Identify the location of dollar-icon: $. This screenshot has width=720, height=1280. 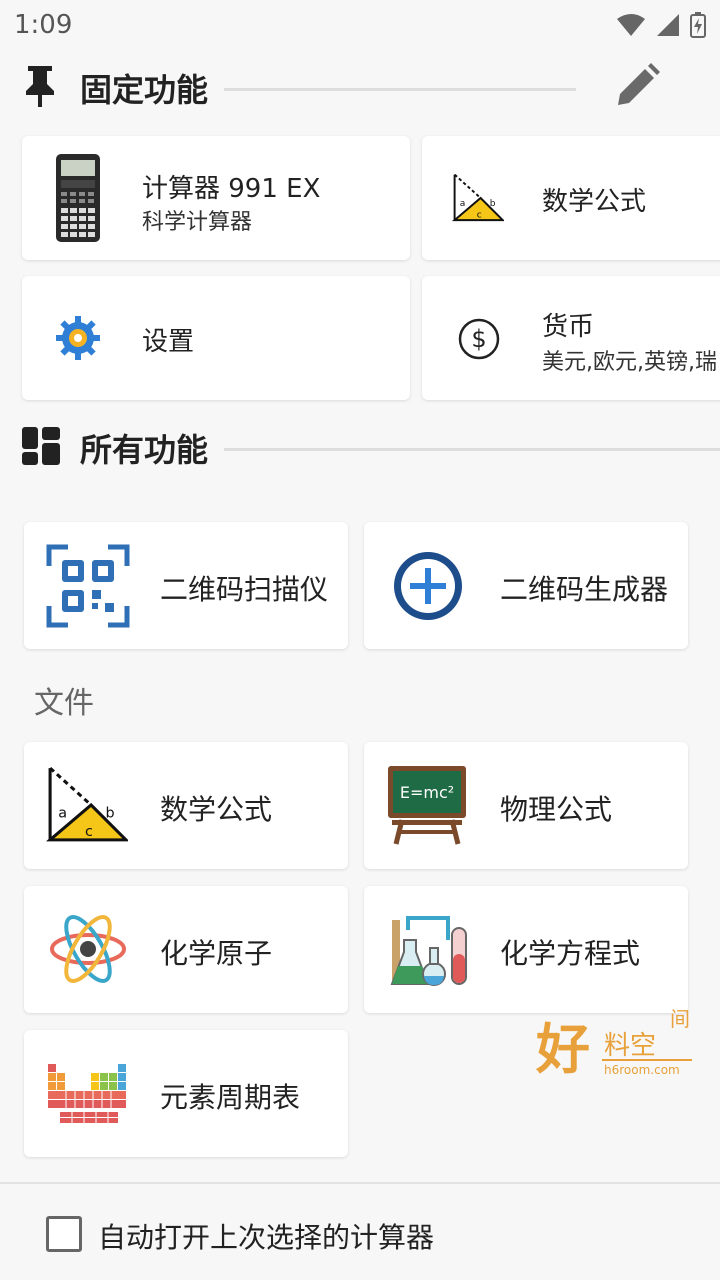
(479, 341).